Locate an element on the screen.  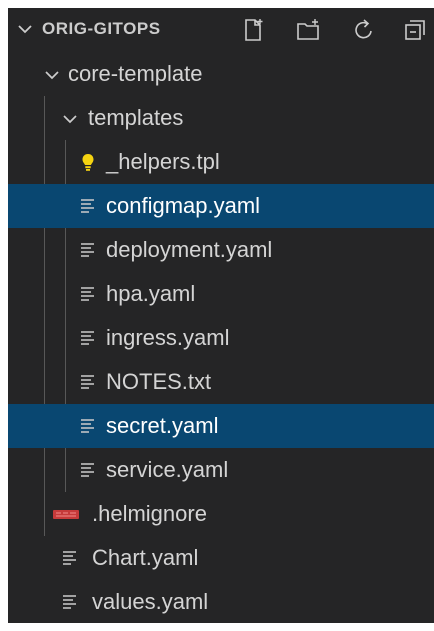
file-hpa-yaml: hpa.yaml is located at coordinates (221, 294).